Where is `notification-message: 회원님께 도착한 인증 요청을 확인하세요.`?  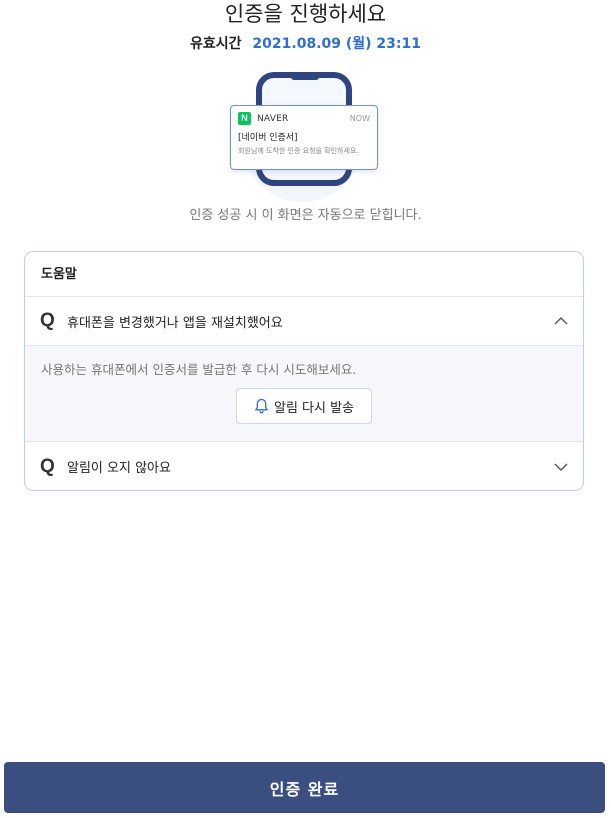 notification-message: 회원님께 도착한 인증 요청을 확인하세요. is located at coordinates (298, 151).